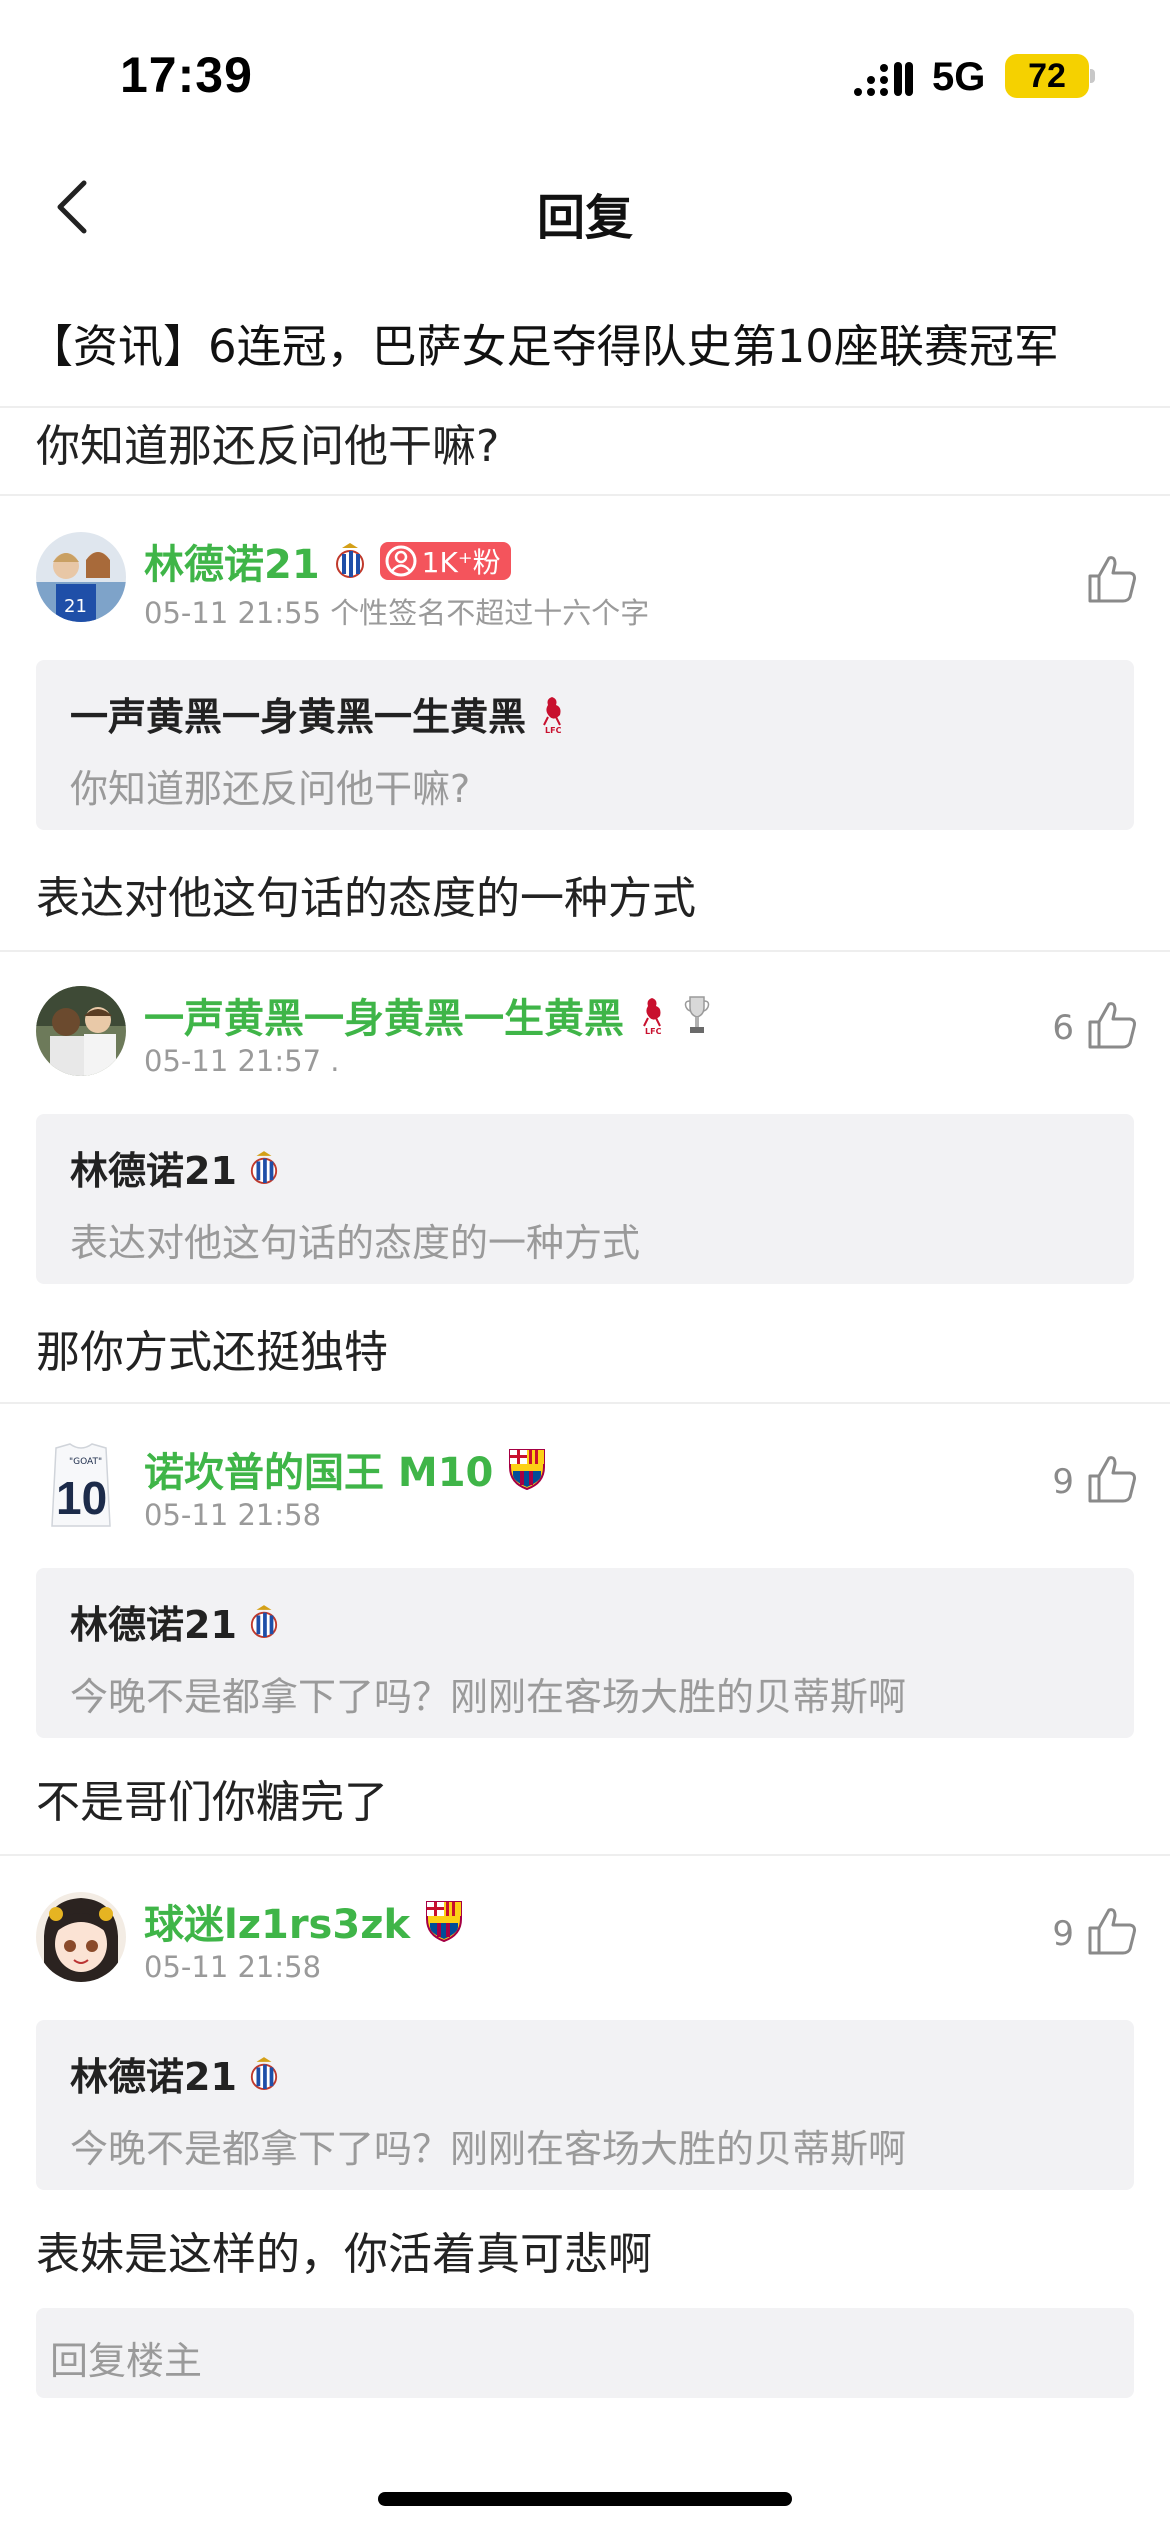  What do you see at coordinates (585, 2499) in the screenshot?
I see `home-indicator` at bounding box center [585, 2499].